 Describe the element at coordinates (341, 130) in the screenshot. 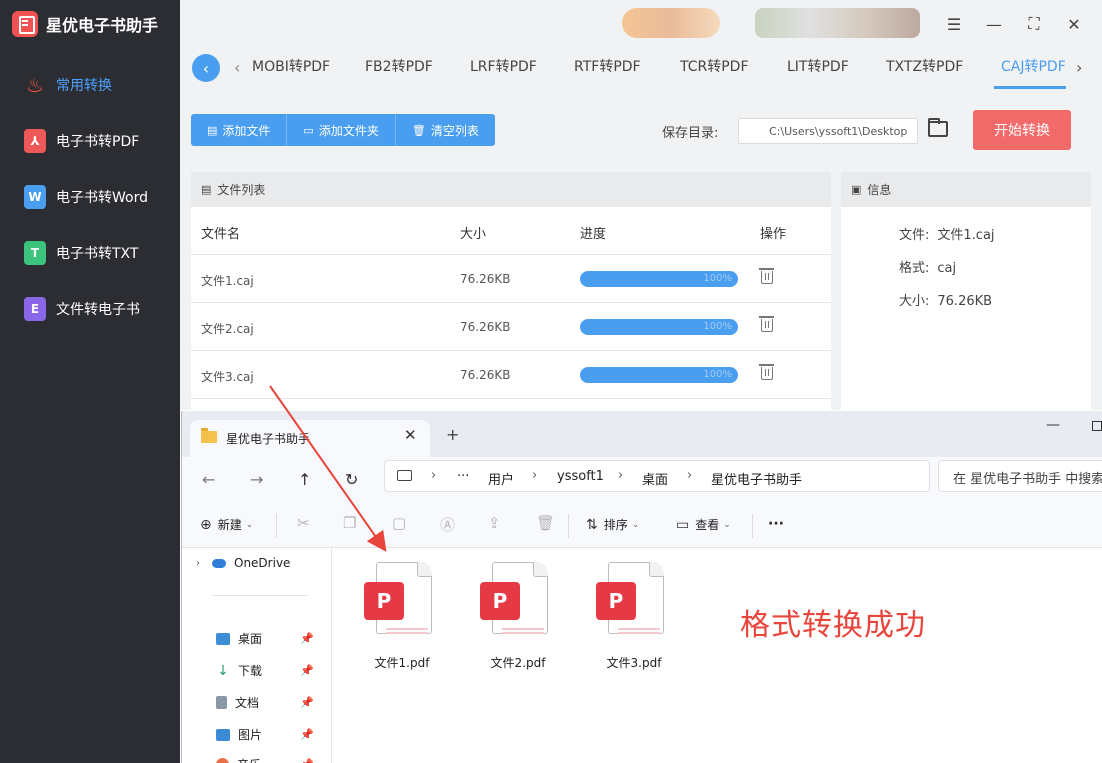

I see `add-folder-button: ▭ 添加文件夹` at that location.